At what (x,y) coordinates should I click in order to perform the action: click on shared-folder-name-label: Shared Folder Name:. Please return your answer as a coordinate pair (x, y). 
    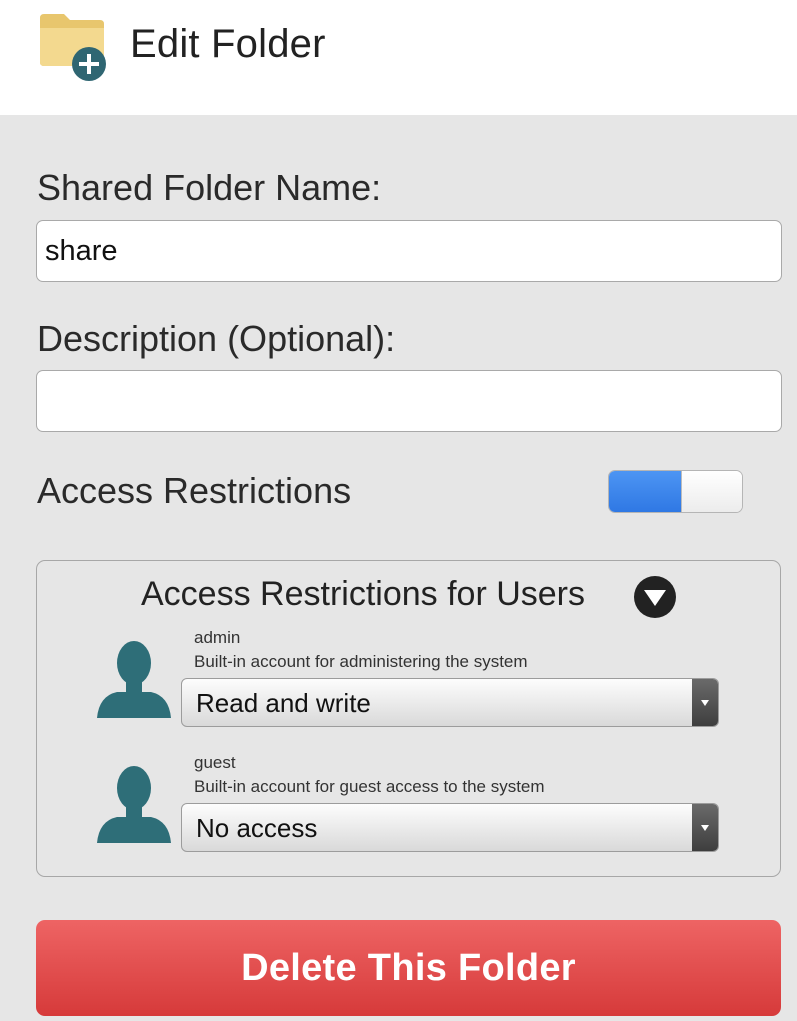
    Looking at the image, I should click on (209, 187).